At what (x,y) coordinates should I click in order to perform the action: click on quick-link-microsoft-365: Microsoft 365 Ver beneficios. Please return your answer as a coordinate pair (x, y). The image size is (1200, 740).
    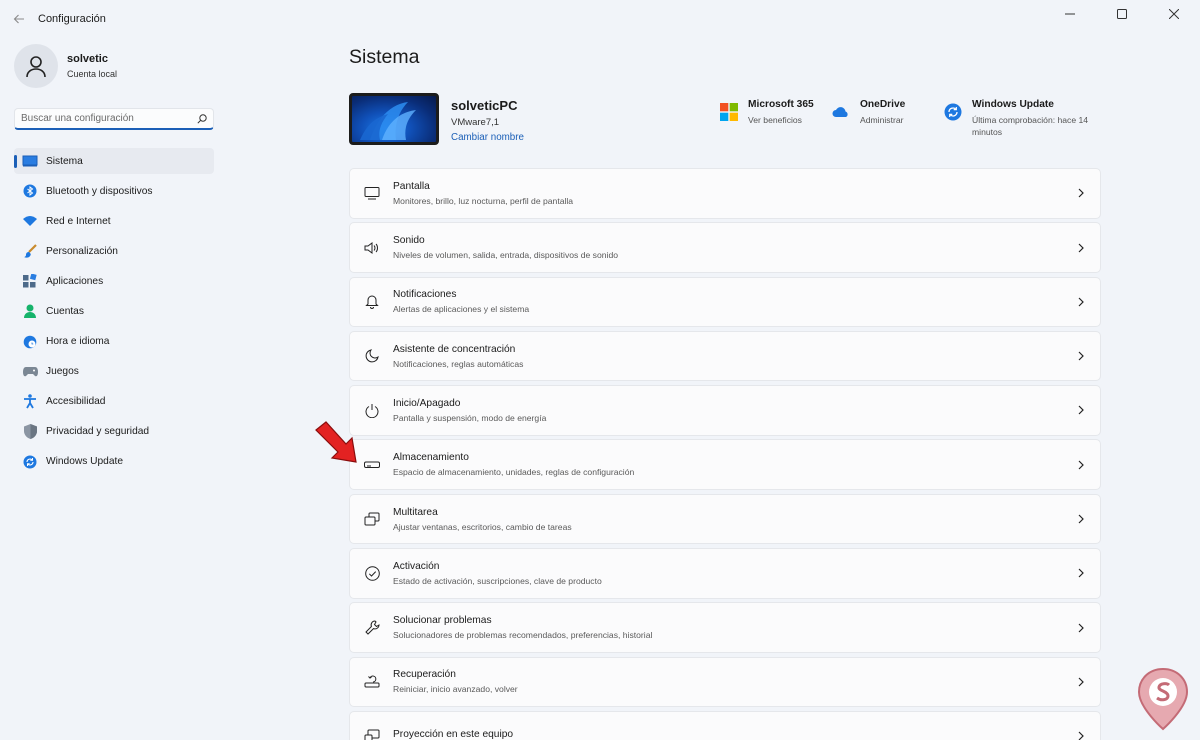
    Looking at the image, I should click on (767, 112).